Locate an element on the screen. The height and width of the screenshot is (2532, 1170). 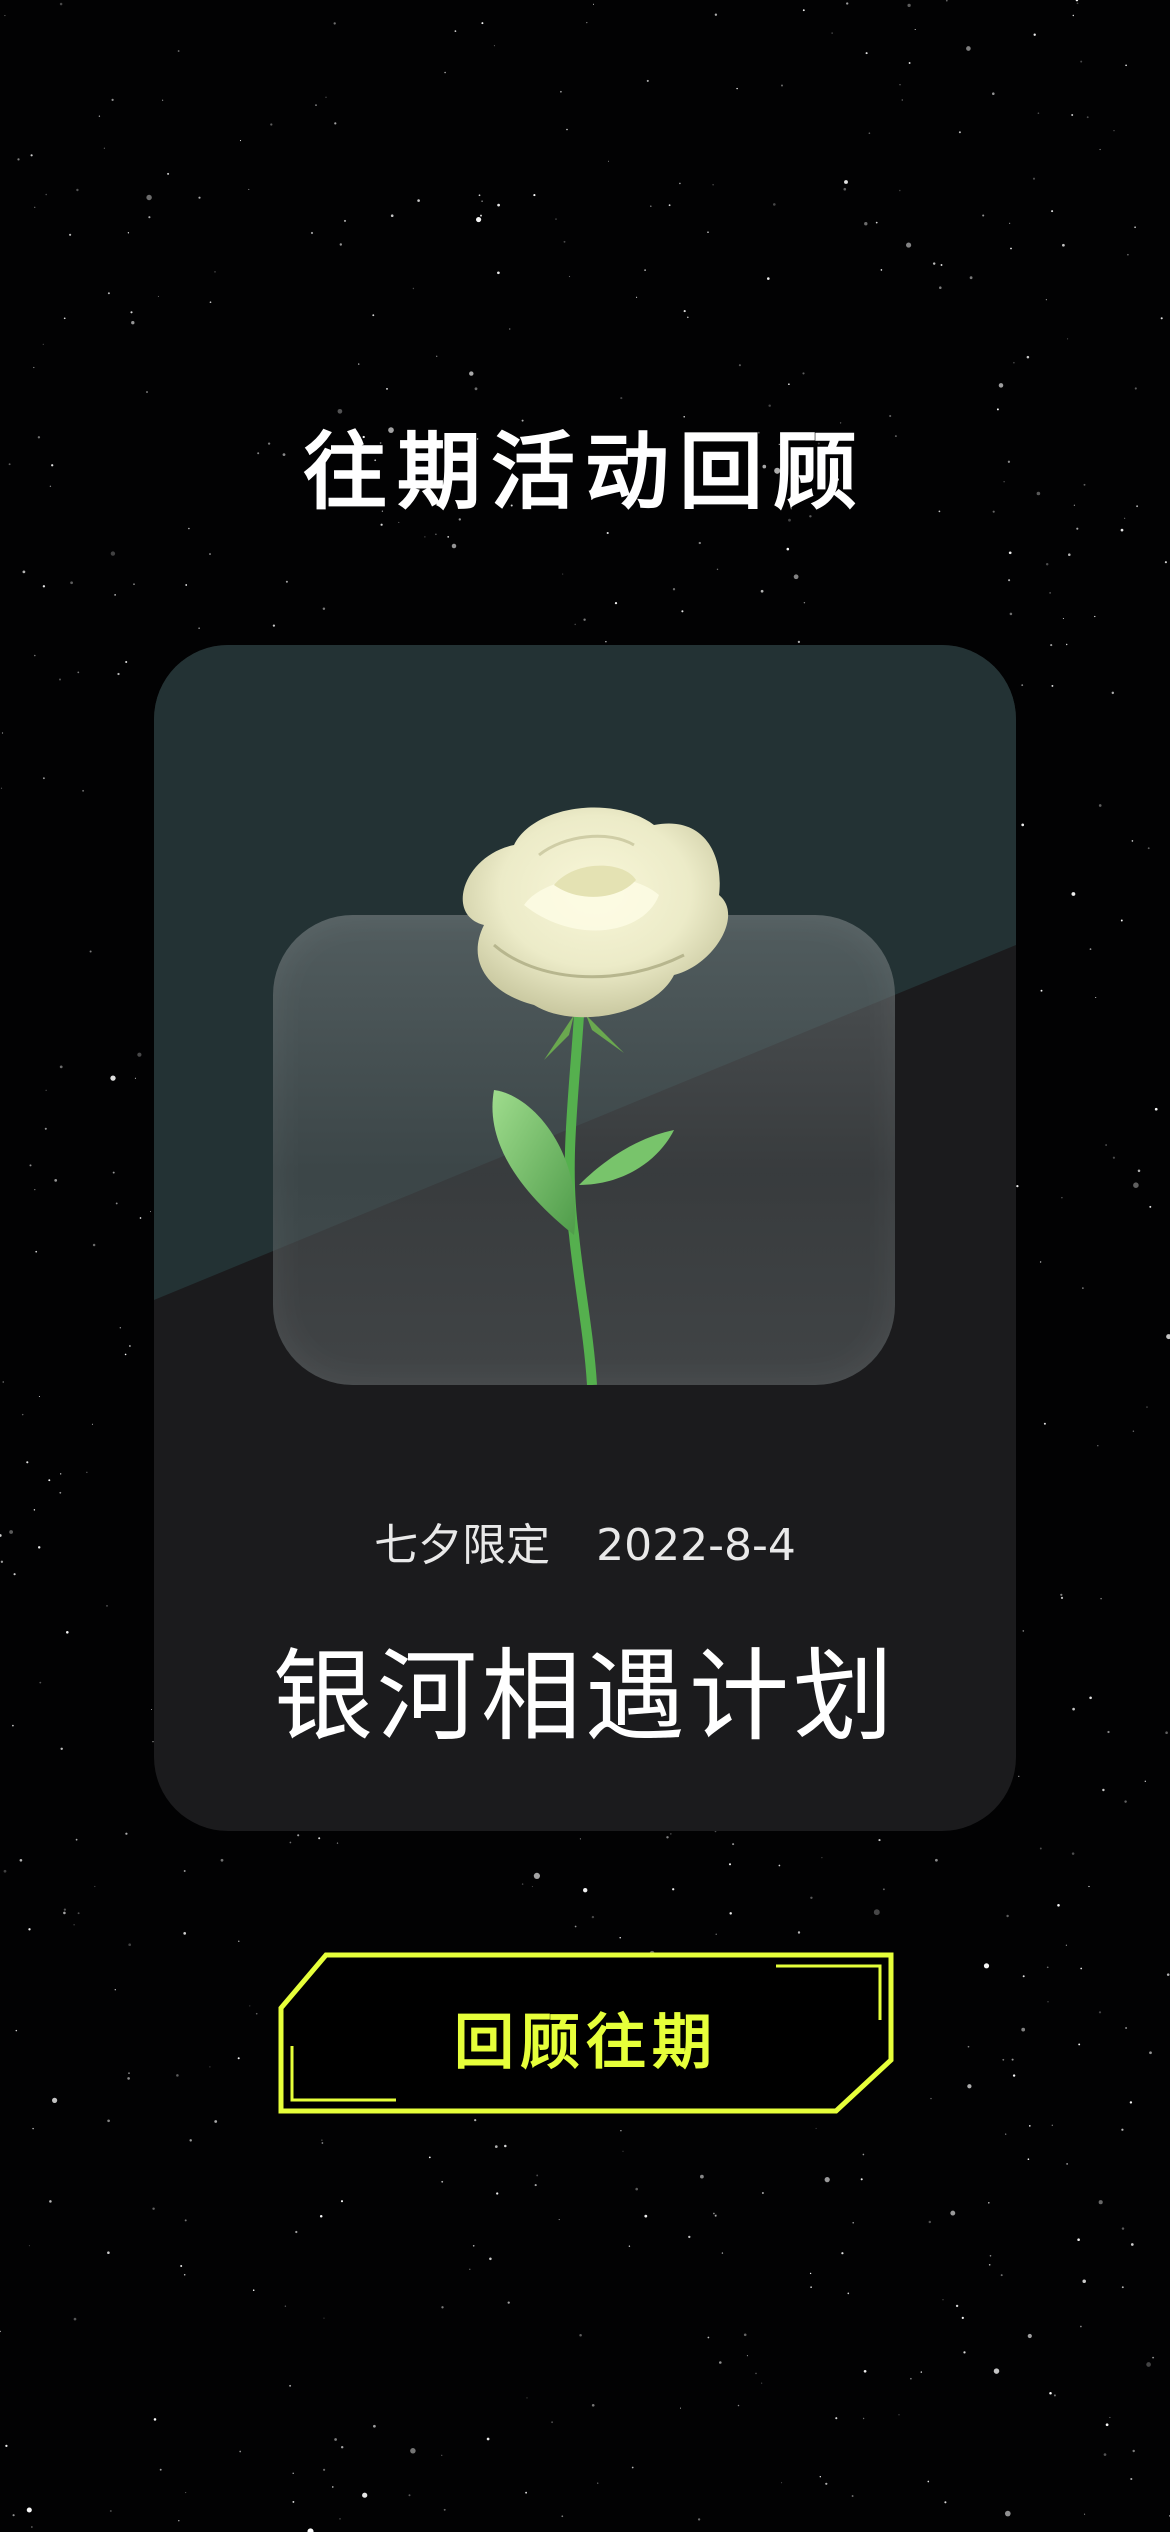
review-button-label: 回顾往期 is located at coordinates (586, 2043).